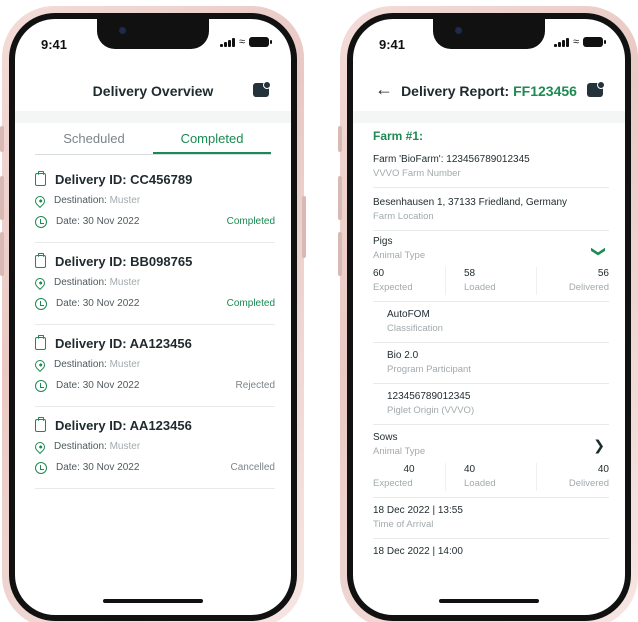 The width and height of the screenshot is (638, 622). I want to click on origin-label: Piglet Origin (VVVO), so click(431, 410).